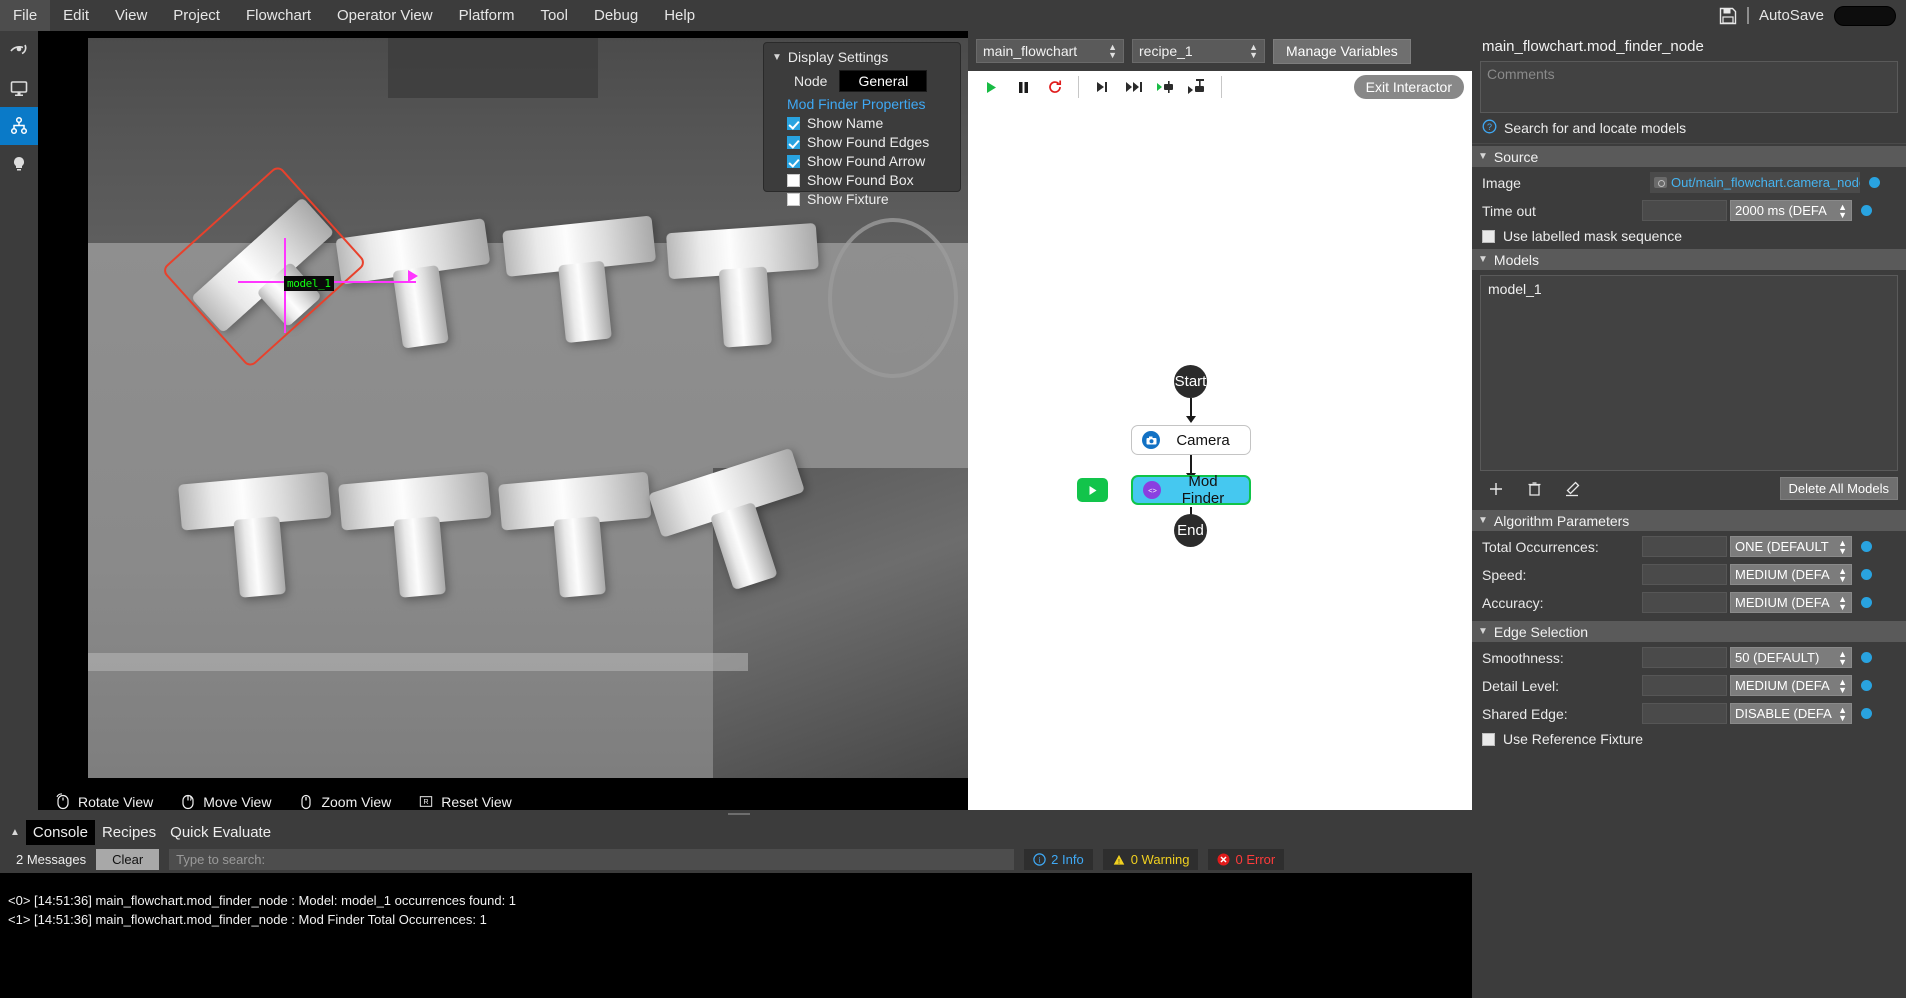 The width and height of the screenshot is (1906, 998). I want to click on smoothness-status-dot, so click(1866, 657).